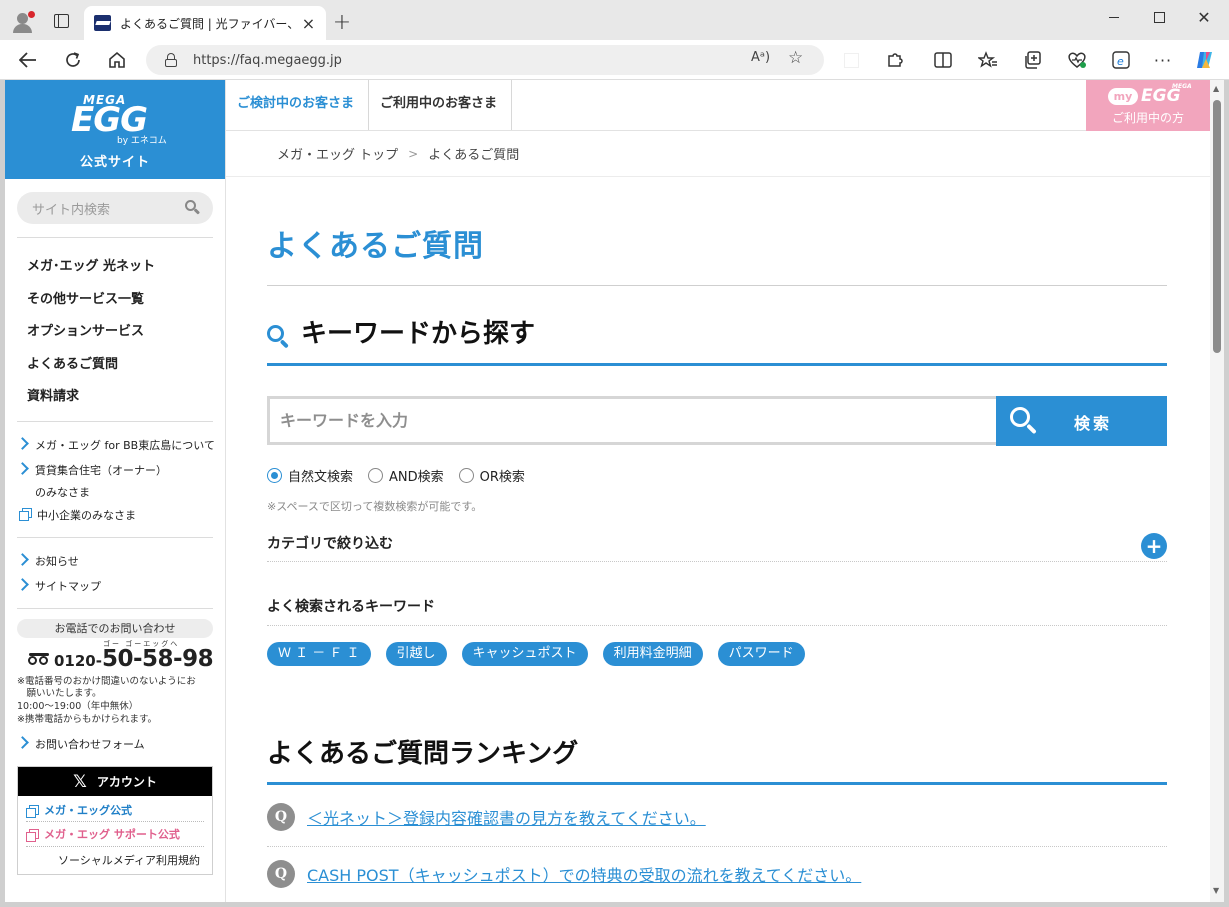 The width and height of the screenshot is (1229, 907). I want to click on external-link-icon, so click(32, 835).